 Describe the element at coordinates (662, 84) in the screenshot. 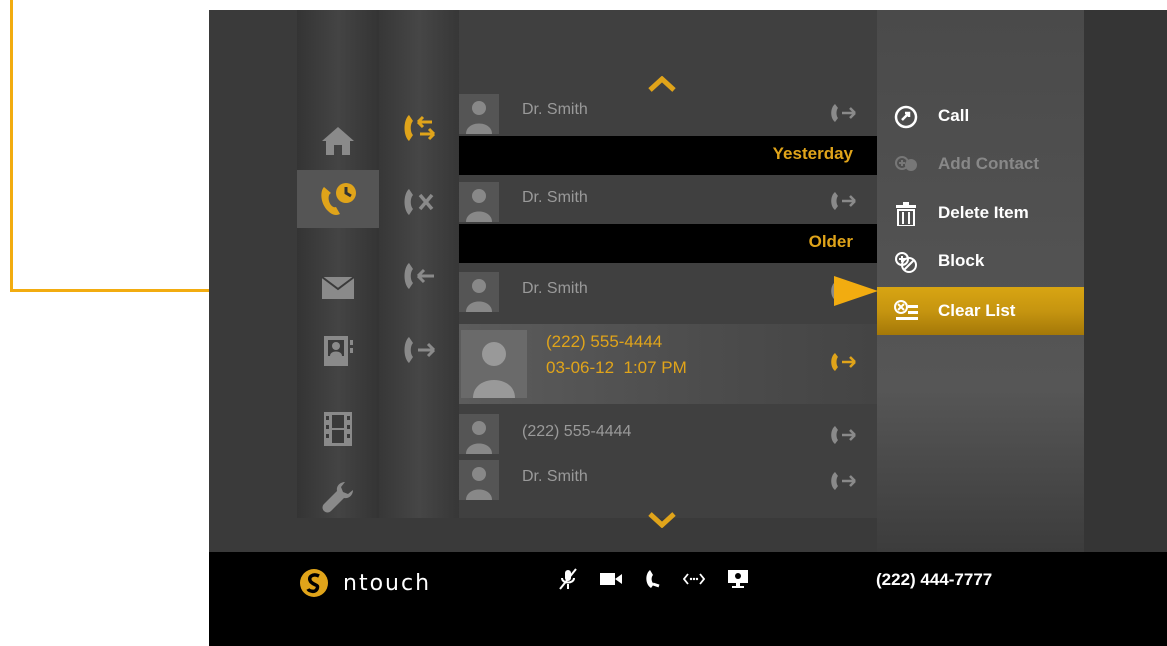

I see `scroll-up-icon` at that location.